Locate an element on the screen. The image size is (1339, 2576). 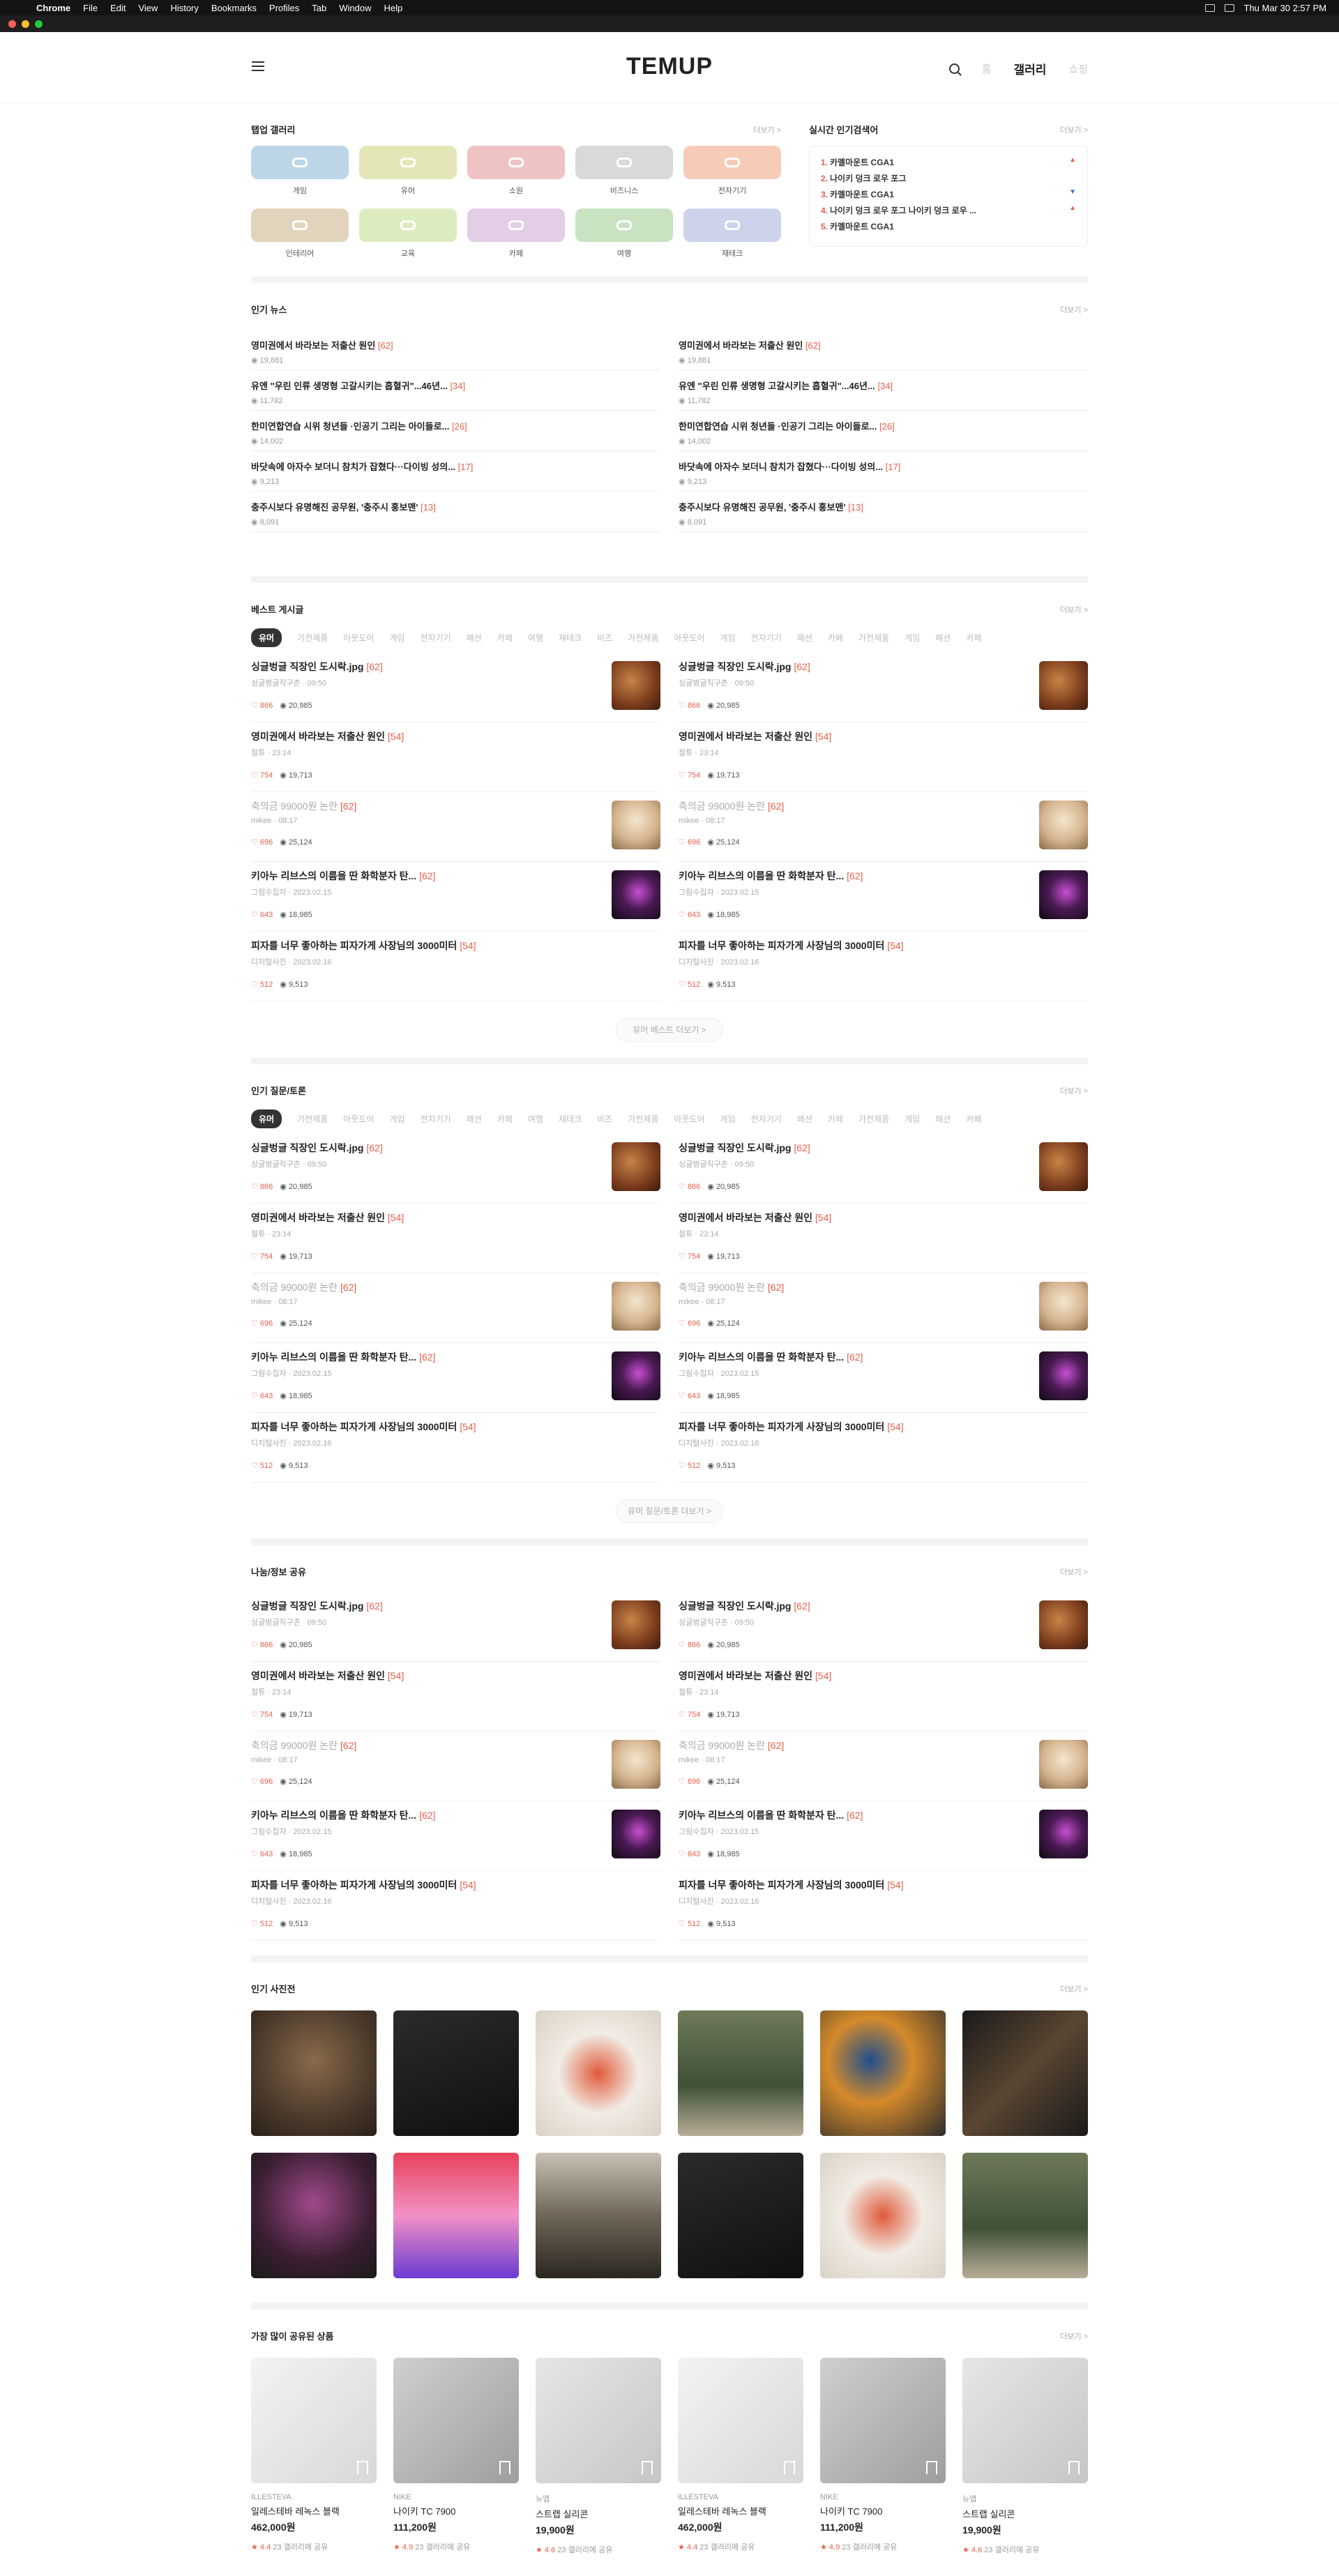
category-tab: 재테크 is located at coordinates (570, 638).